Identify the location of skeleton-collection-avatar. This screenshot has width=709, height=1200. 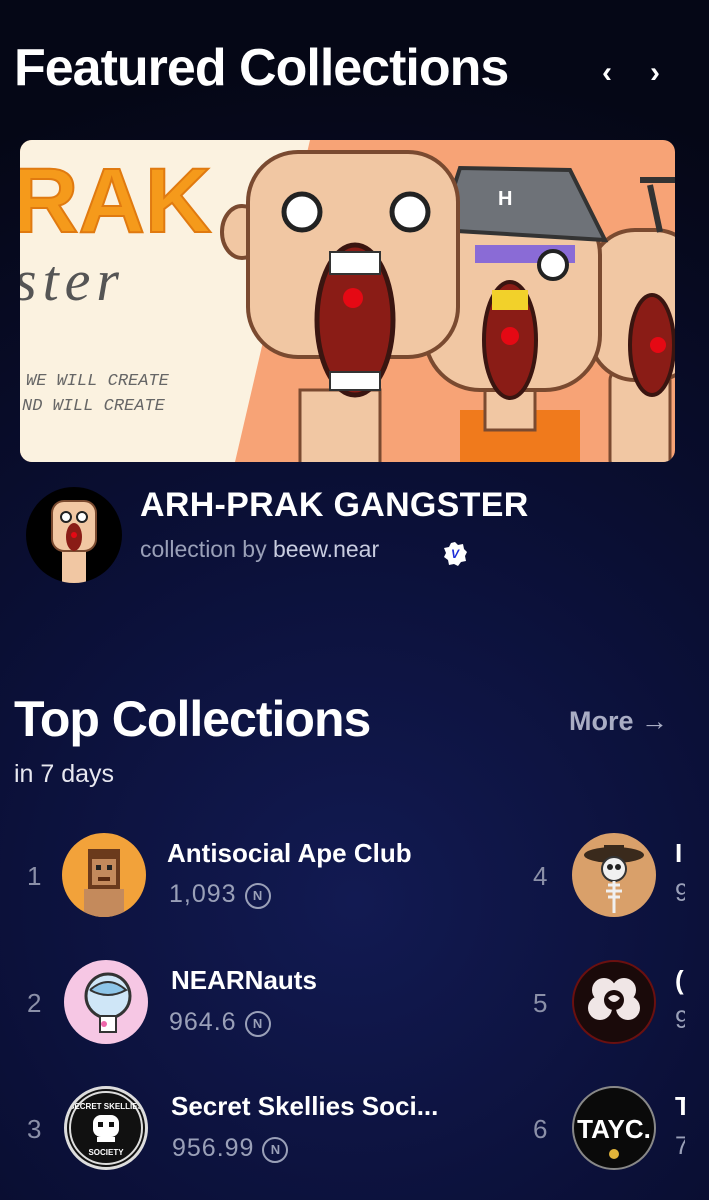
(614, 875).